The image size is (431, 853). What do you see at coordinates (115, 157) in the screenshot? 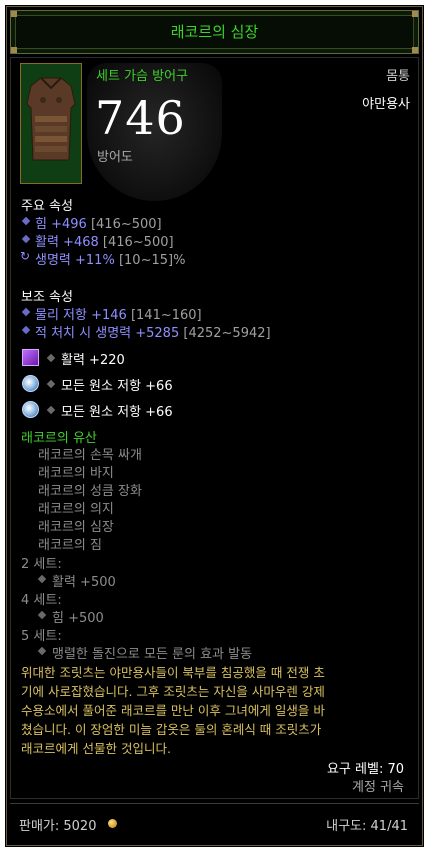
I see `armor-label: 방어도` at bounding box center [115, 157].